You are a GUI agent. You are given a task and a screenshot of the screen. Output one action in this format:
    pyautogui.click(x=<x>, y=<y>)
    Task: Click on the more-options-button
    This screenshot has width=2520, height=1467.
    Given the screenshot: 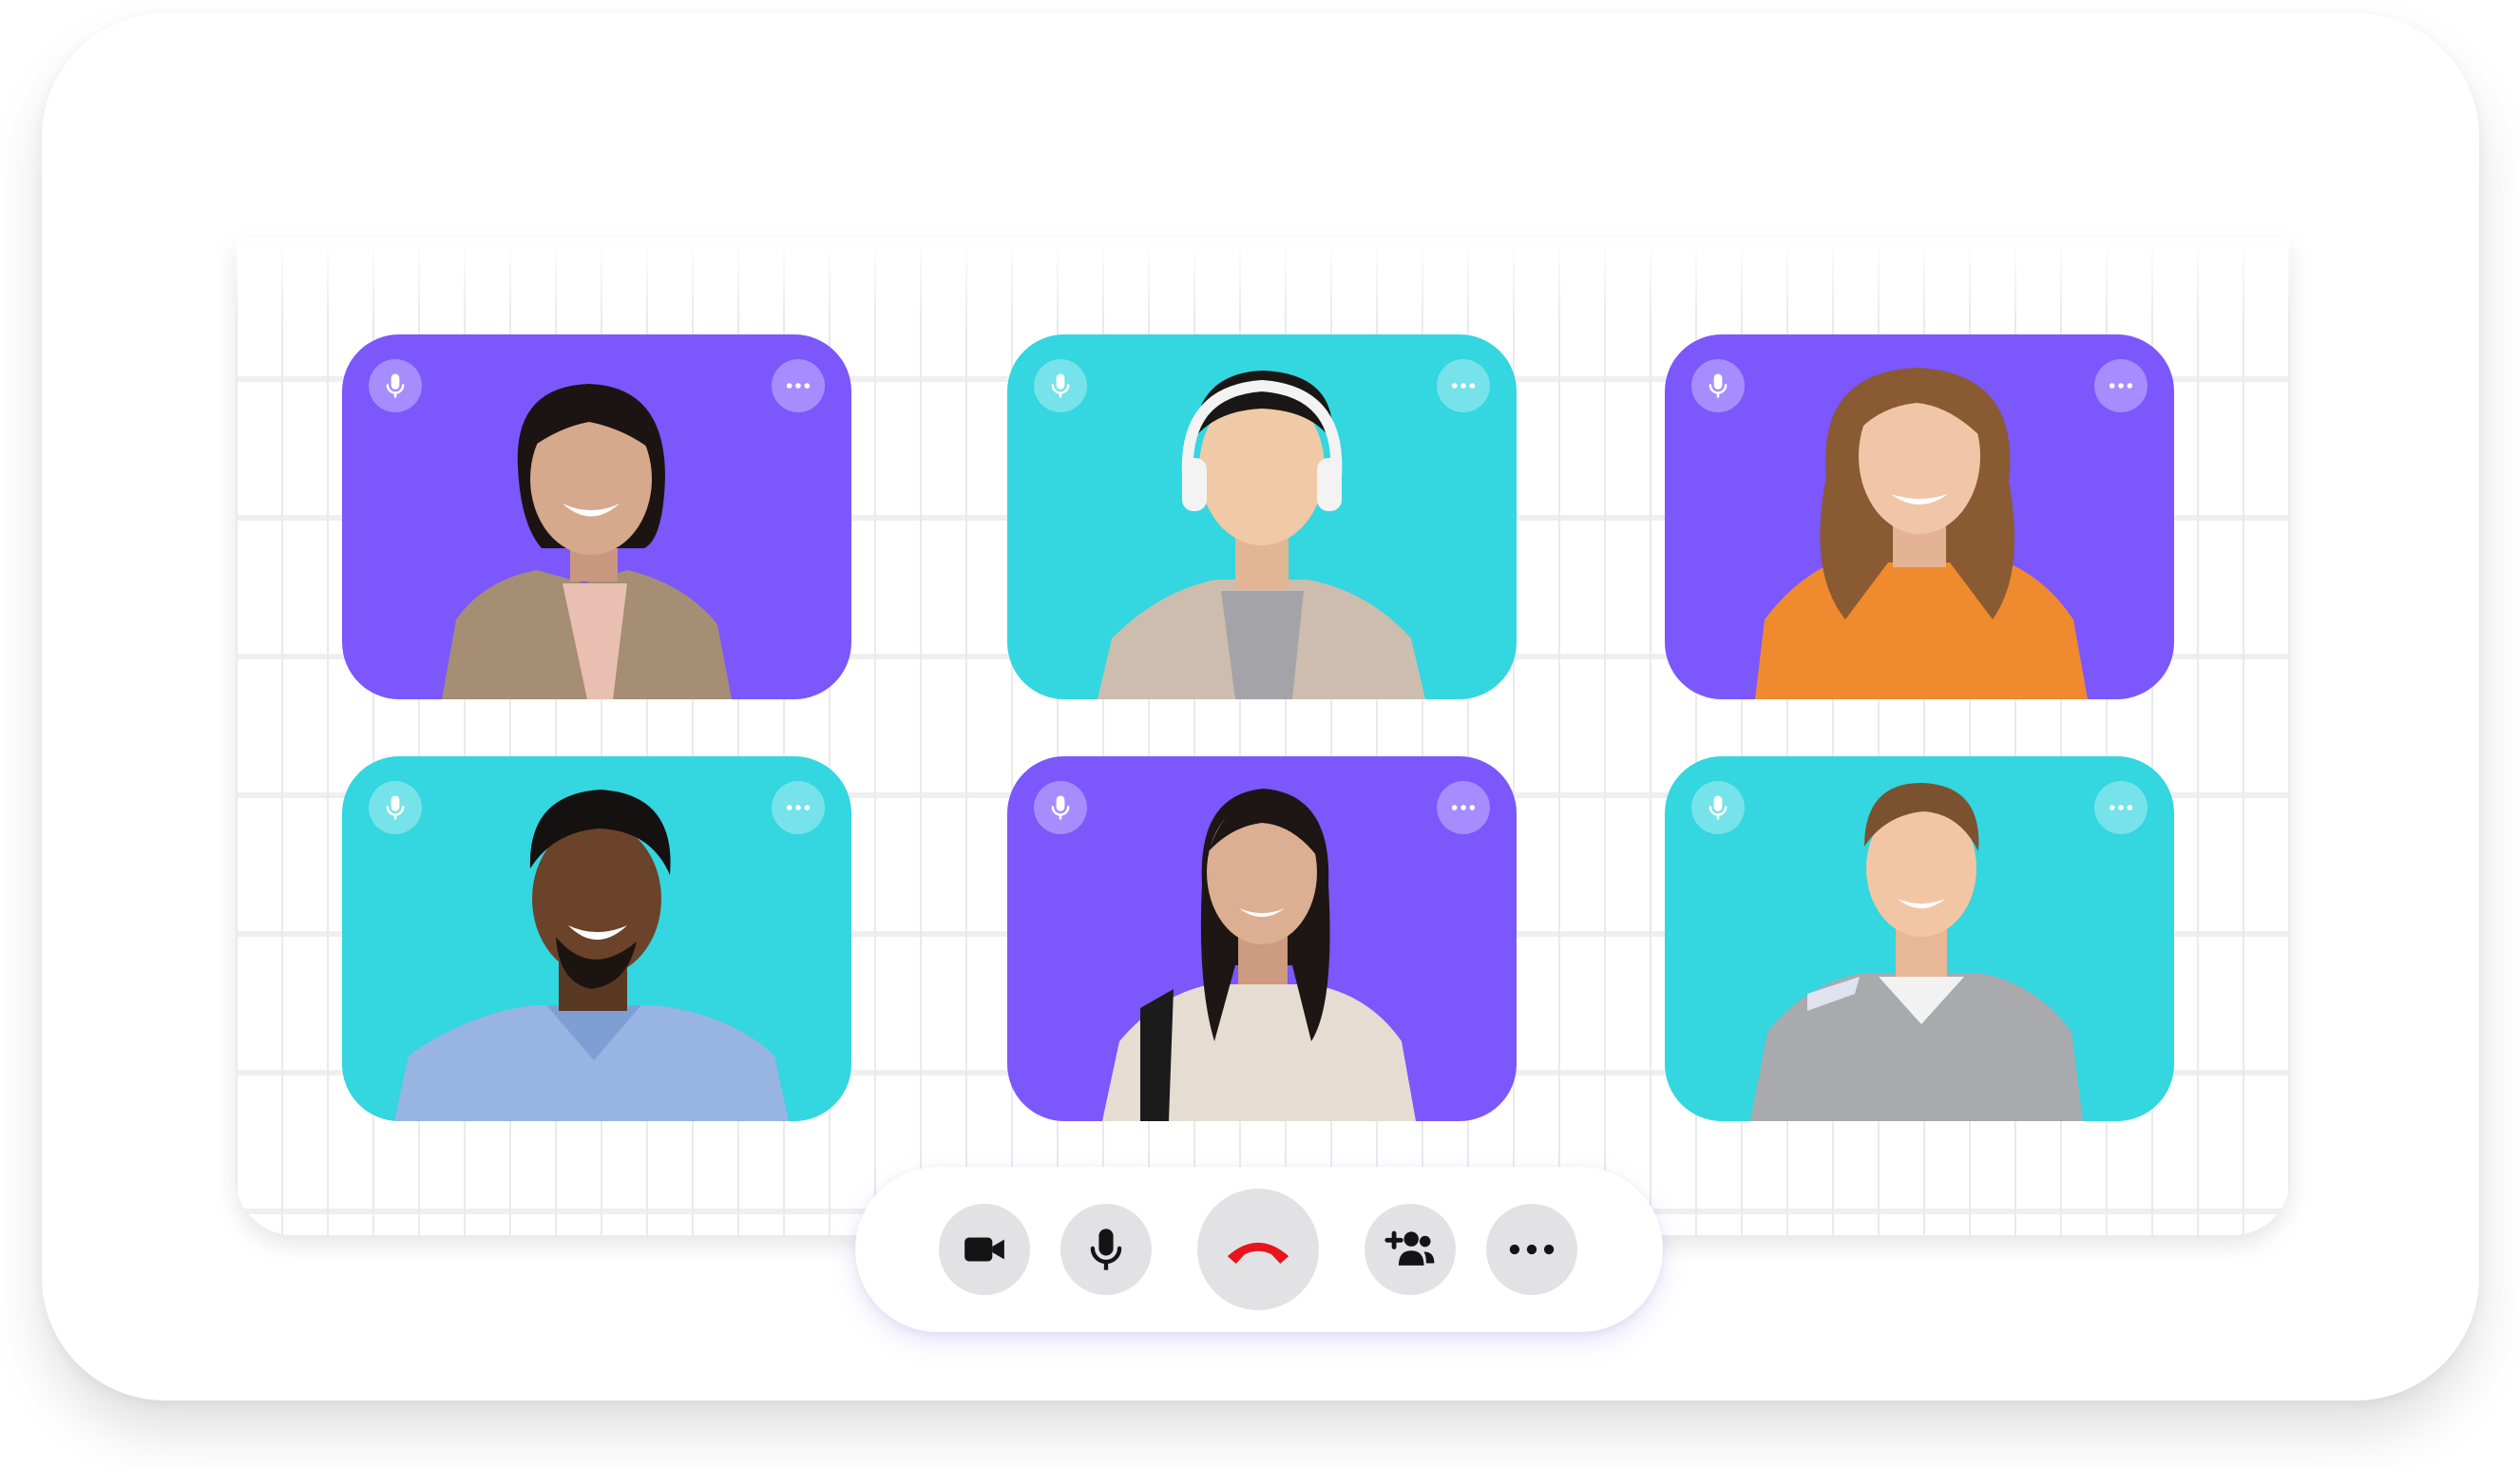 What is the action you would take?
    pyautogui.click(x=1531, y=1250)
    